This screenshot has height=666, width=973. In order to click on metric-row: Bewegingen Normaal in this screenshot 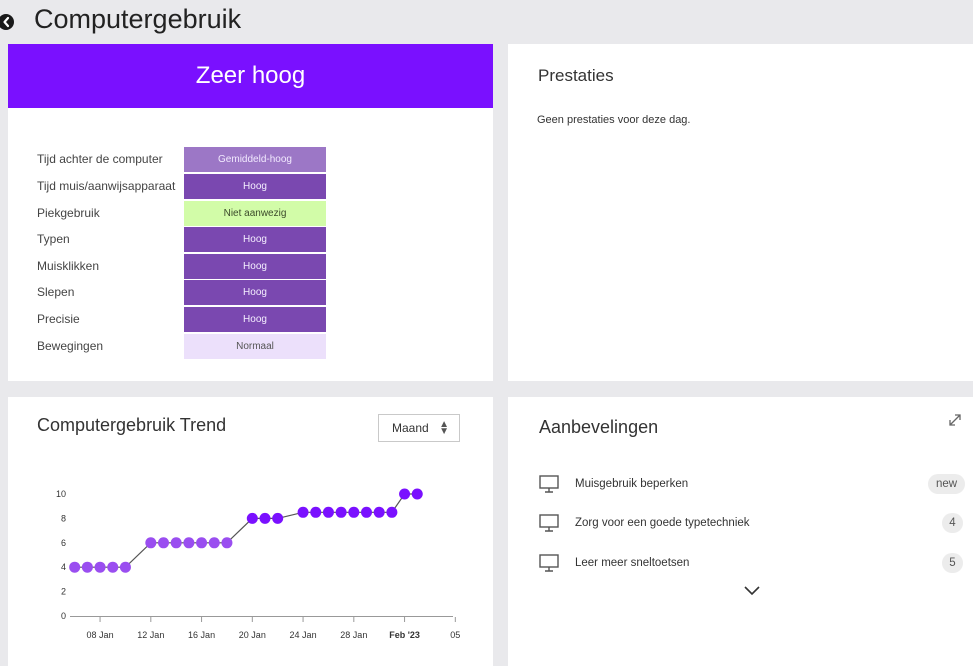, I will do `click(250, 347)`.